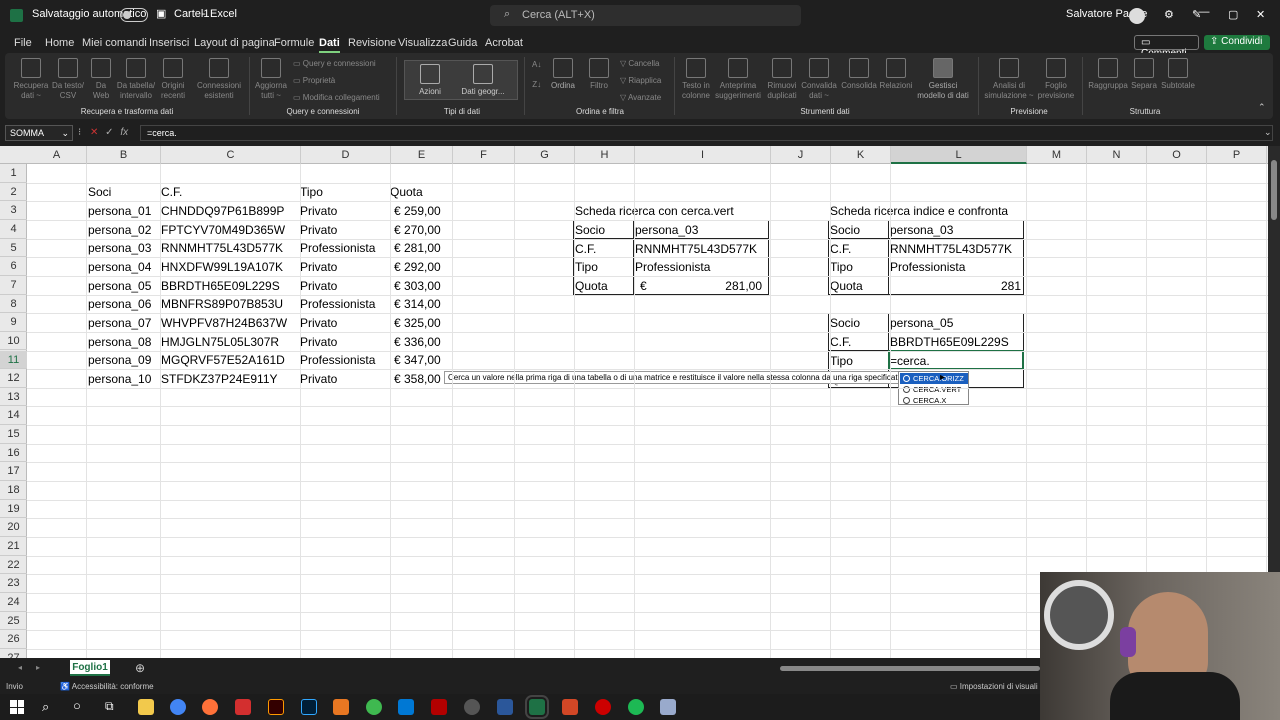 This screenshot has width=1280, height=720. What do you see at coordinates (341, 707) in the screenshot?
I see `xampp-icon` at bounding box center [341, 707].